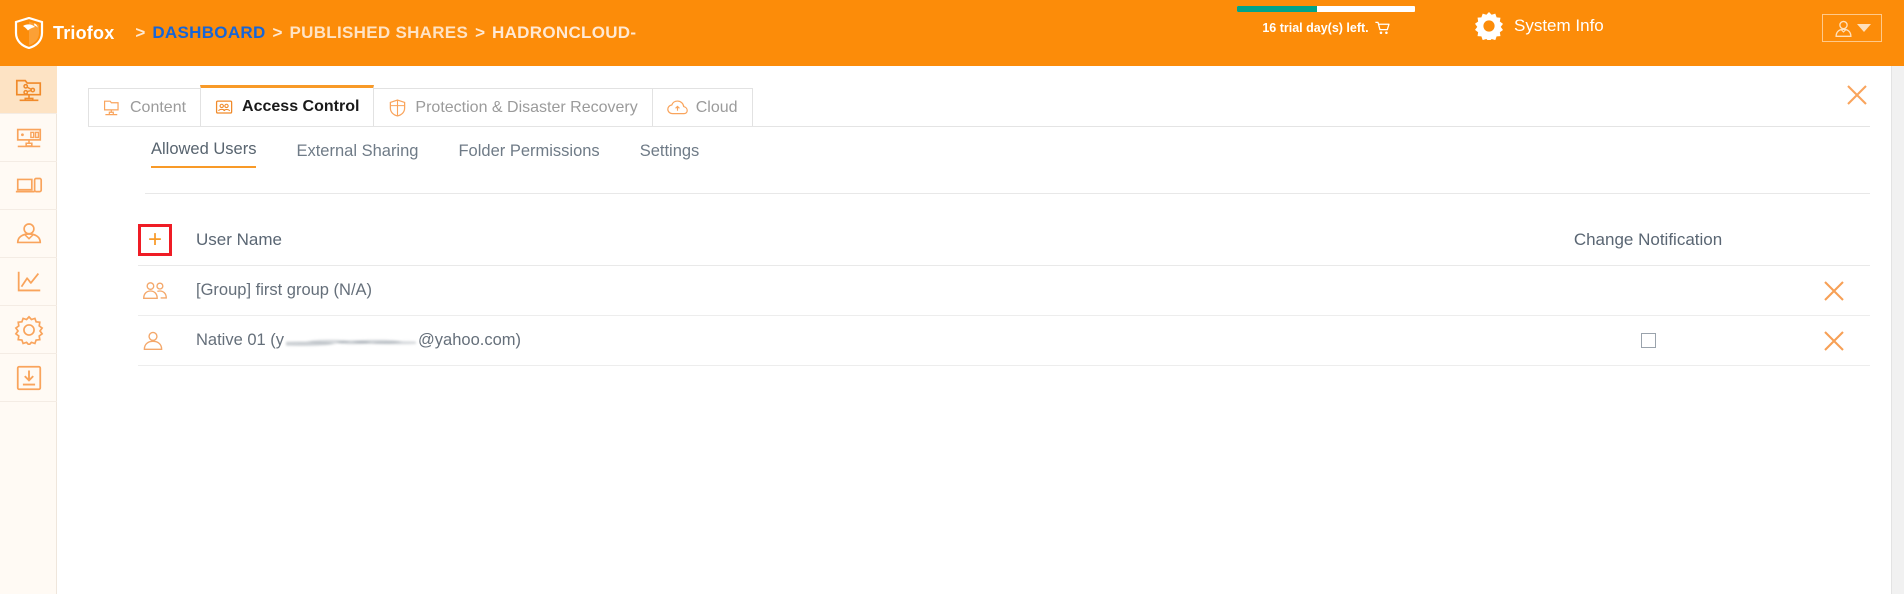 The width and height of the screenshot is (1904, 594). What do you see at coordinates (301, 106) in the screenshot?
I see `tab-label: Access Control` at bounding box center [301, 106].